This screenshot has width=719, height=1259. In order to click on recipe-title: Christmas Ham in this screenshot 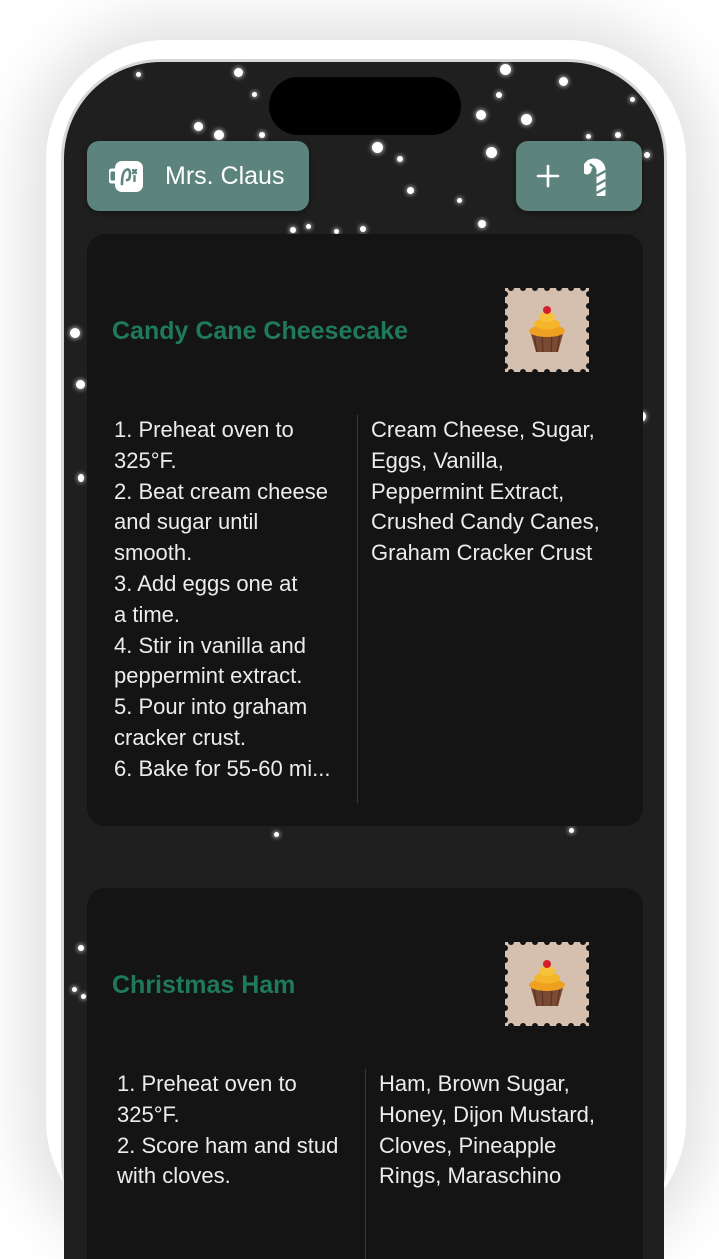, I will do `click(204, 985)`.